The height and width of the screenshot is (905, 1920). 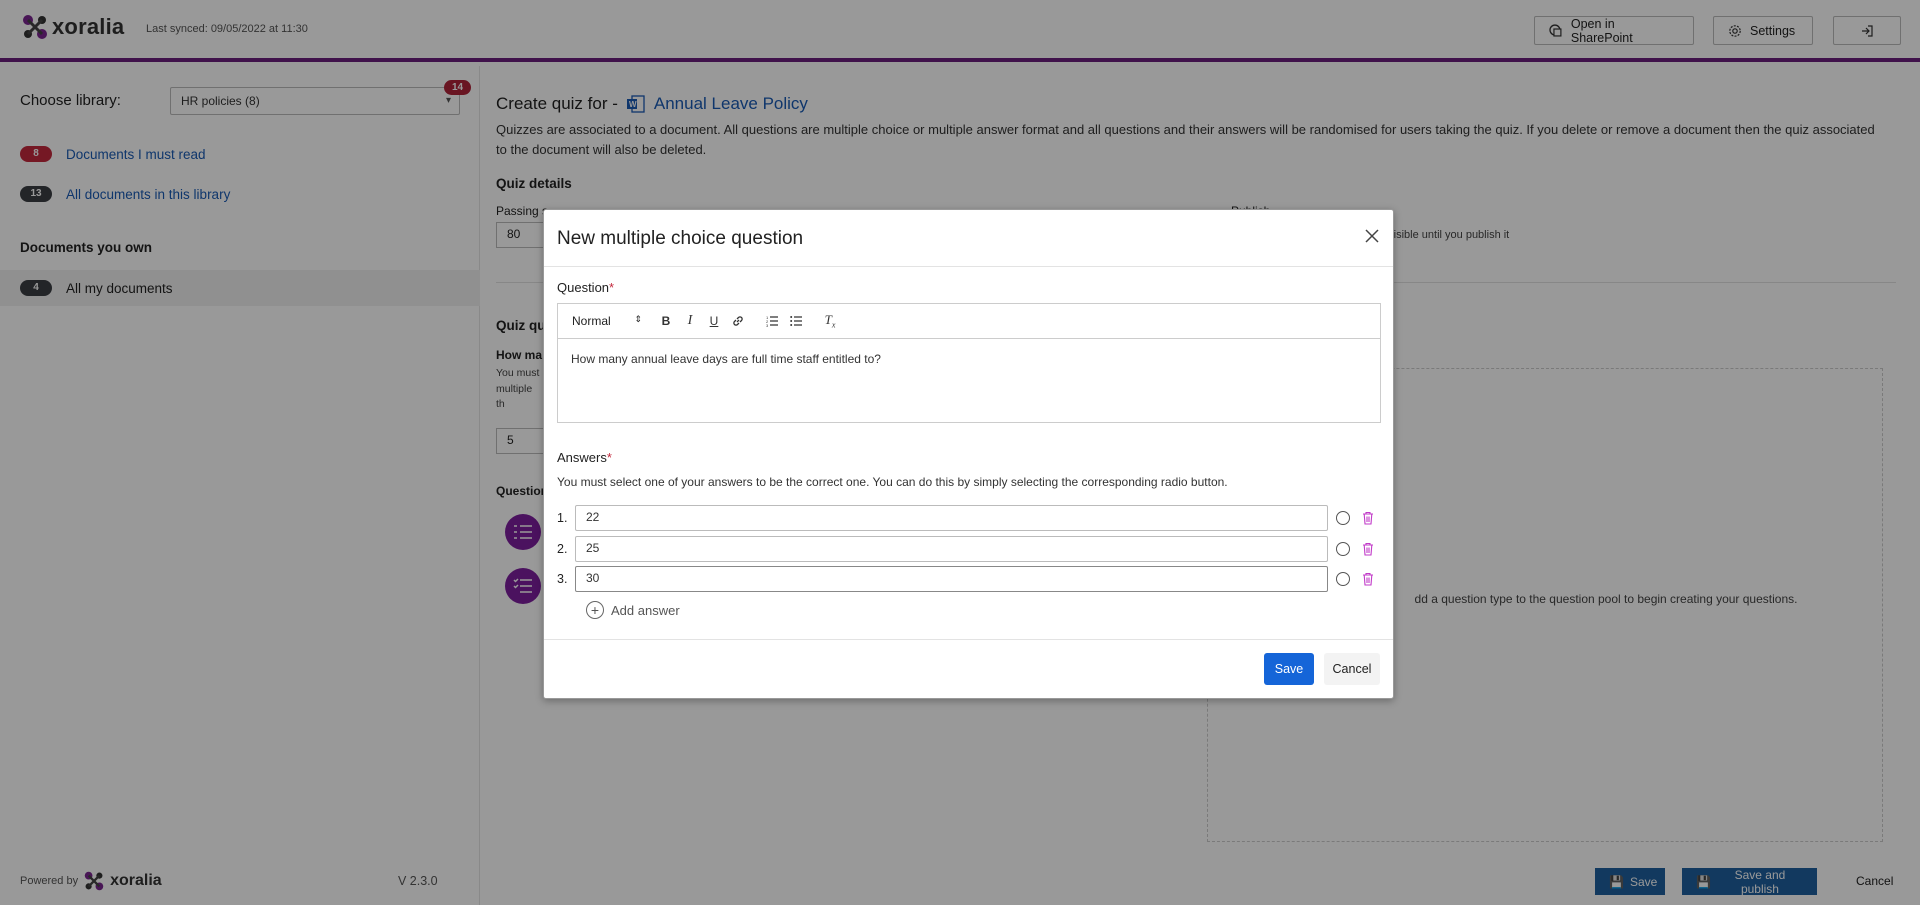 I want to click on answer-row: 1. 22, so click(x=965, y=518).